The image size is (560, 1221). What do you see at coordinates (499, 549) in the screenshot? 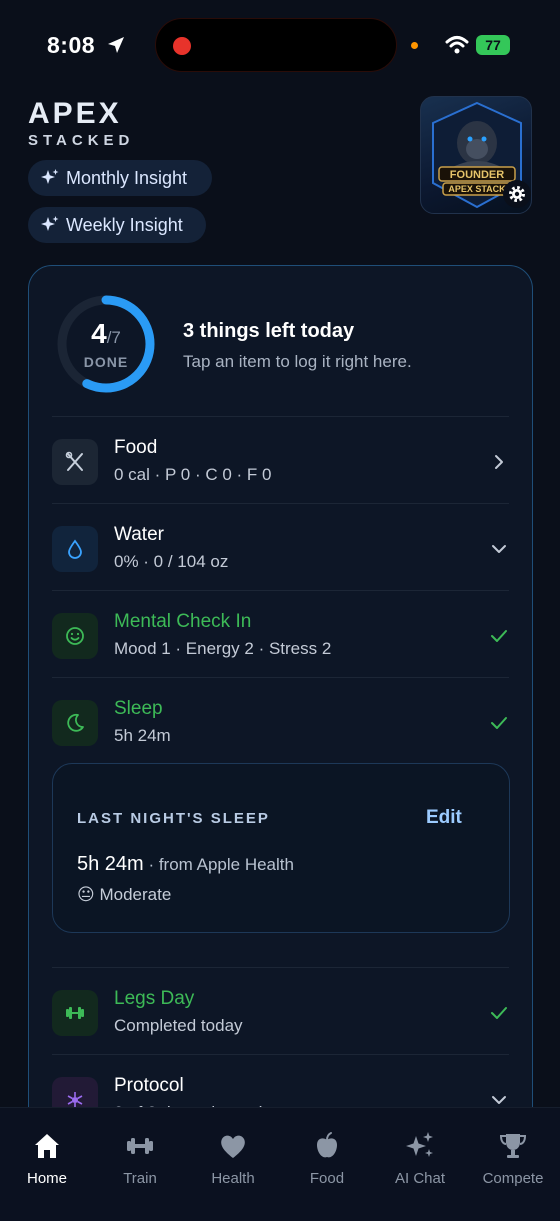
I see `chevron-down-icon` at bounding box center [499, 549].